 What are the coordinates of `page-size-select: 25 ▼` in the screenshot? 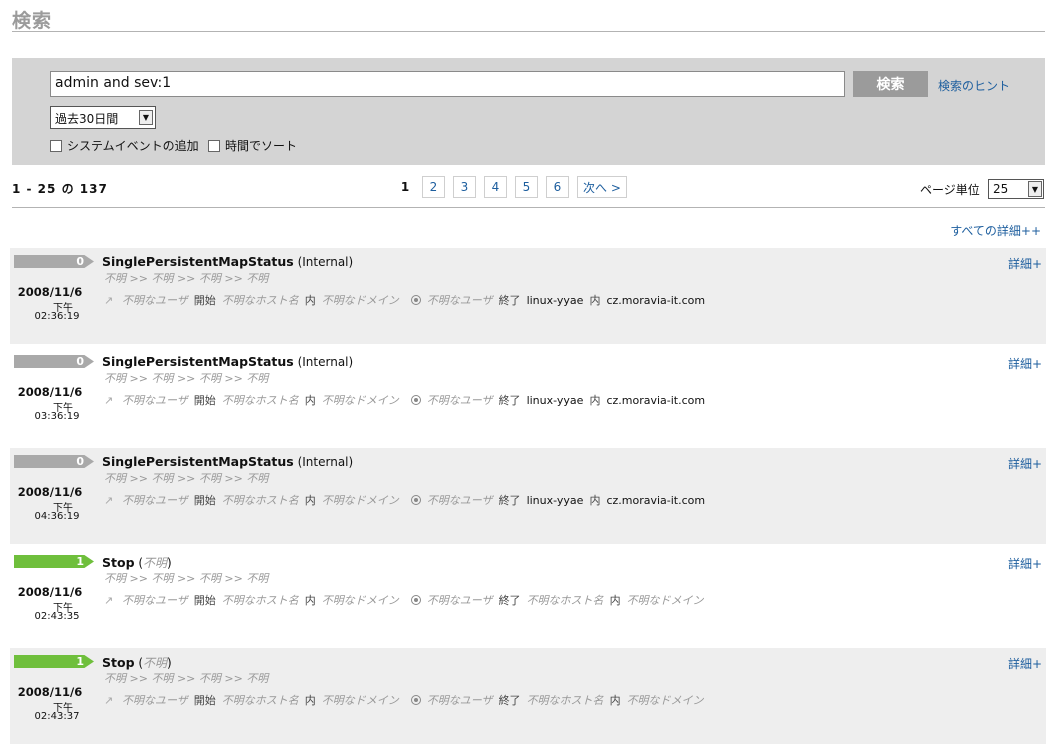 It's located at (1016, 189).